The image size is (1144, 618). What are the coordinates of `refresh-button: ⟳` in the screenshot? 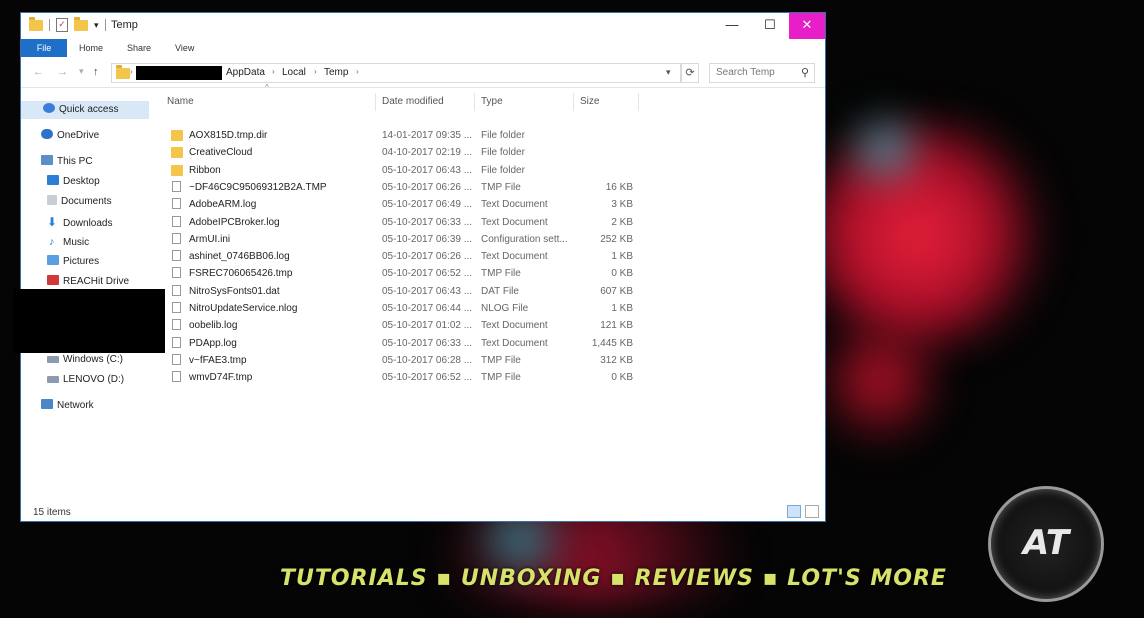 It's located at (690, 73).